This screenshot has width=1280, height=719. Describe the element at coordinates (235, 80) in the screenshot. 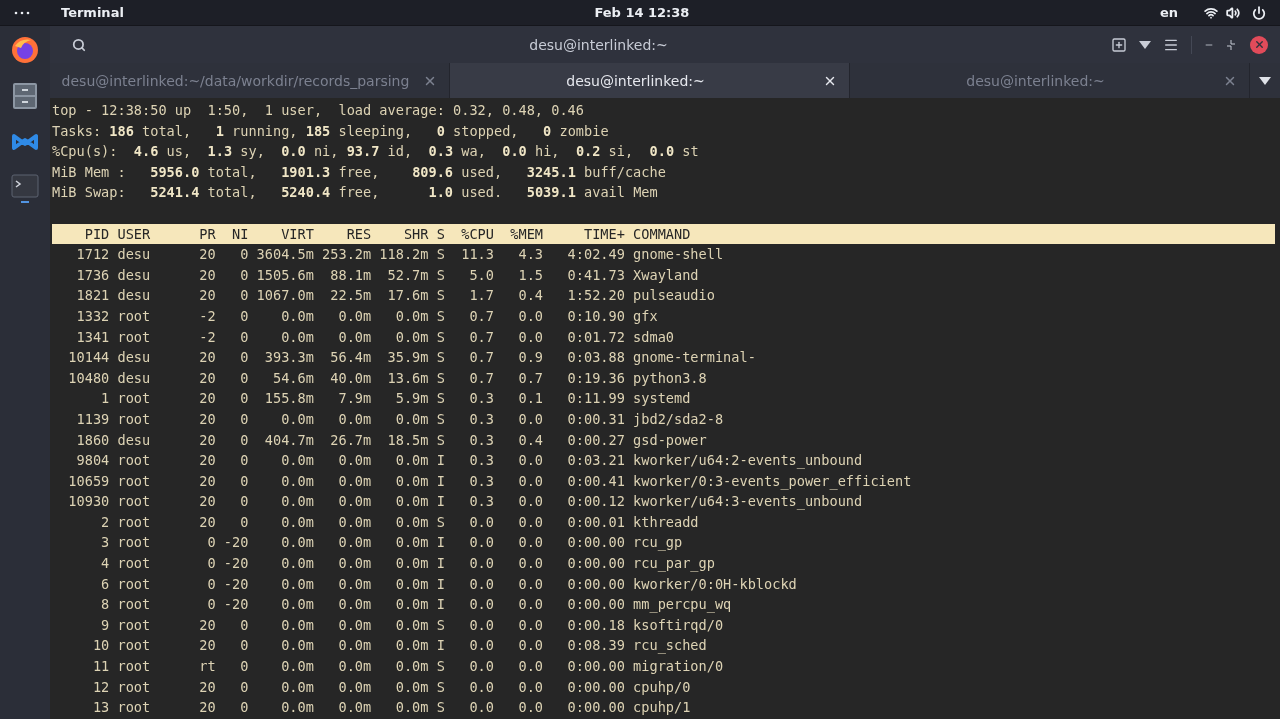

I see `tab-label: desu@interlinked:~/data/workdir/records_parsing` at that location.